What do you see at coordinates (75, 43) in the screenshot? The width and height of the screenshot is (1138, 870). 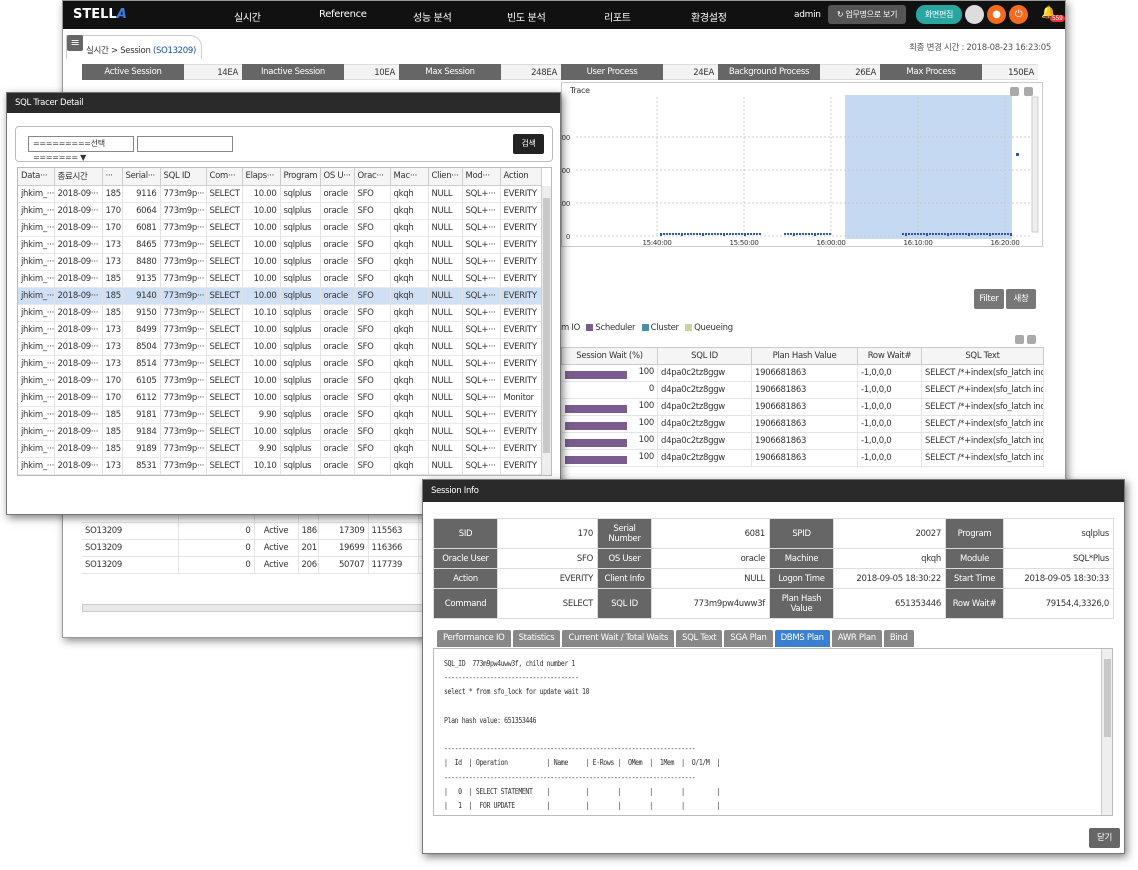 I see `menu-toggle-icon: ≡` at bounding box center [75, 43].